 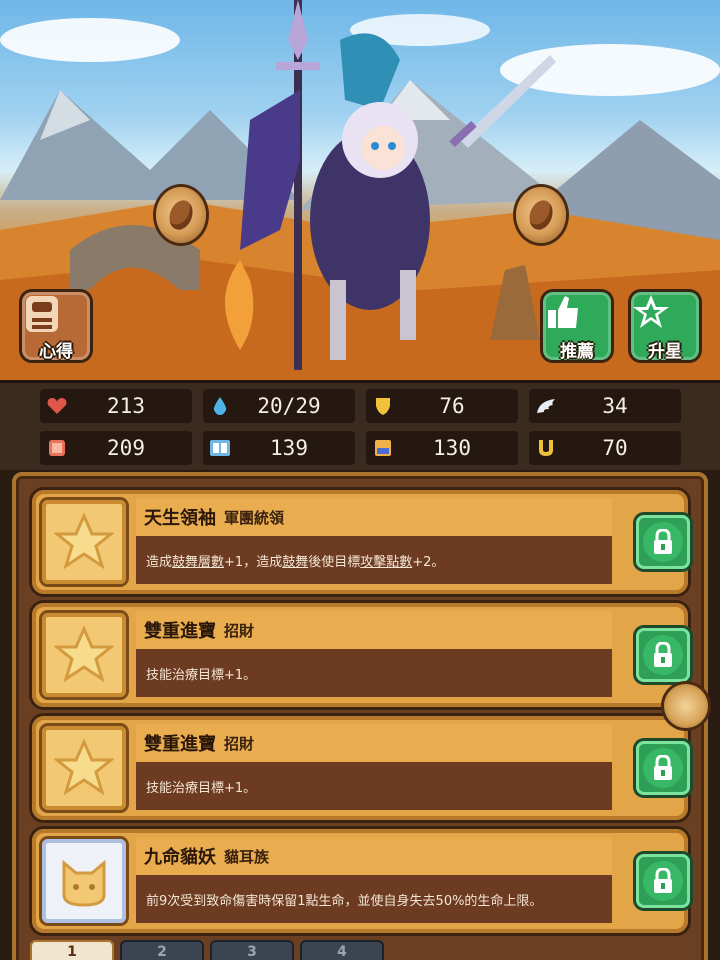 What do you see at coordinates (686, 706) in the screenshot?
I see `scrollbar-handle` at bounding box center [686, 706].